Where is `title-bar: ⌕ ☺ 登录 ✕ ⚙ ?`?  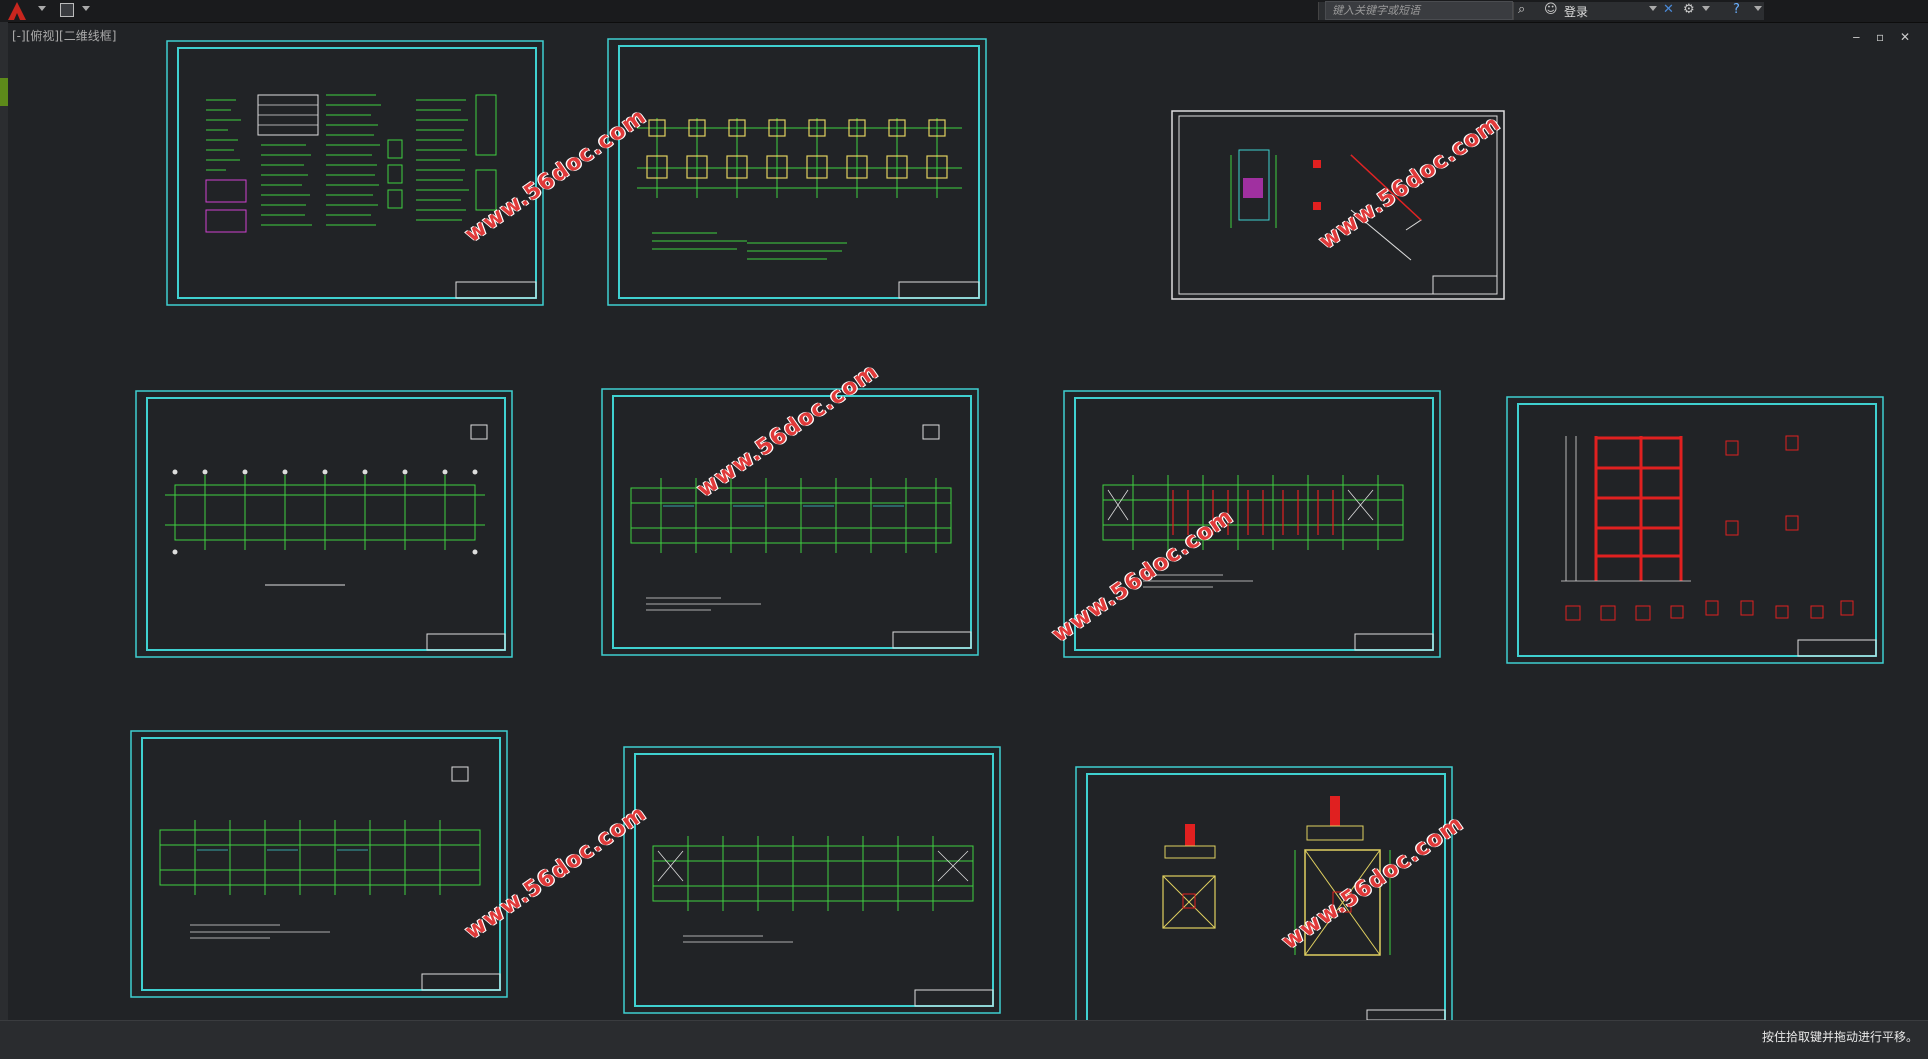 title-bar: ⌕ ☺ 登录 ✕ ⚙ ? is located at coordinates (964, 11).